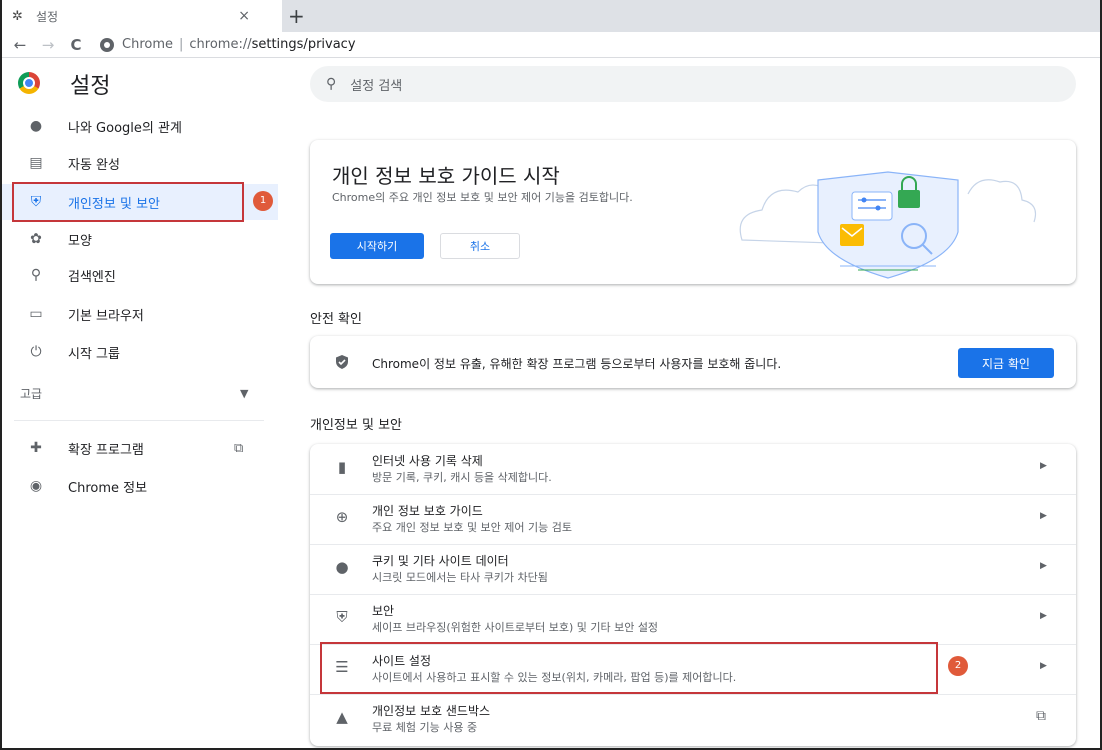 Image resolution: width=1102 pixels, height=750 pixels. What do you see at coordinates (472, 527) in the screenshot?
I see `row-subtitle: 주요 개인 정보 보호 및 보안 제어 기능 검토` at bounding box center [472, 527].